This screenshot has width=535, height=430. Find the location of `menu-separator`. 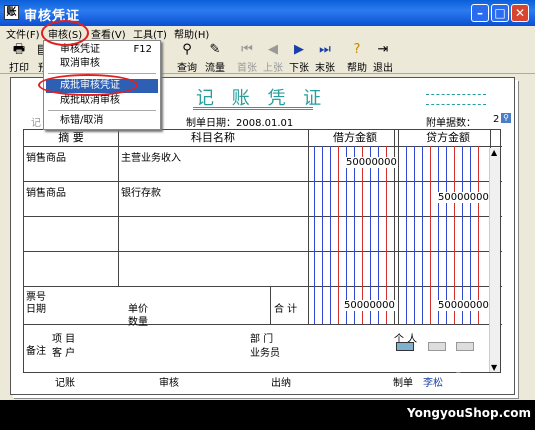

menu-separator is located at coordinates (102, 110).